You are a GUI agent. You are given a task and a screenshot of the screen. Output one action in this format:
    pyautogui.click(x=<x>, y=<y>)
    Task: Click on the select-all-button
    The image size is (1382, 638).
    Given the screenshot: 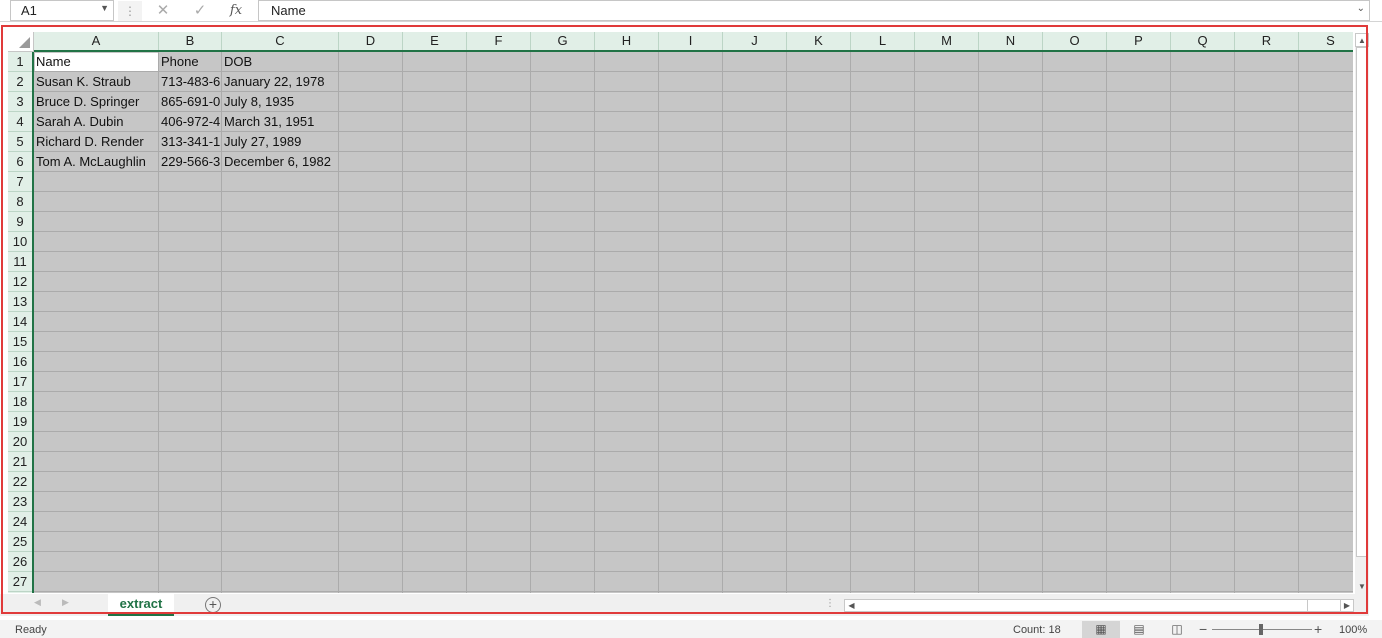 What is the action you would take?
    pyautogui.click(x=21, y=42)
    